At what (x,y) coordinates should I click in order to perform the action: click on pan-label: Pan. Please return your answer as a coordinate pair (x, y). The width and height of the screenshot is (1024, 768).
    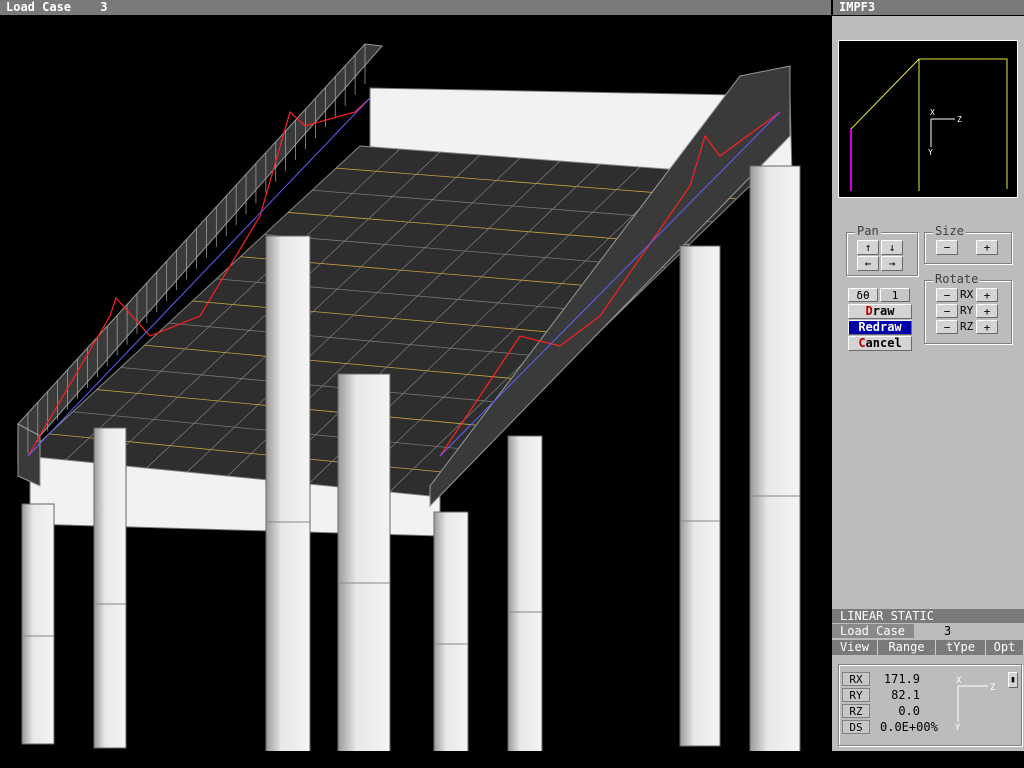
    Looking at the image, I should click on (868, 231).